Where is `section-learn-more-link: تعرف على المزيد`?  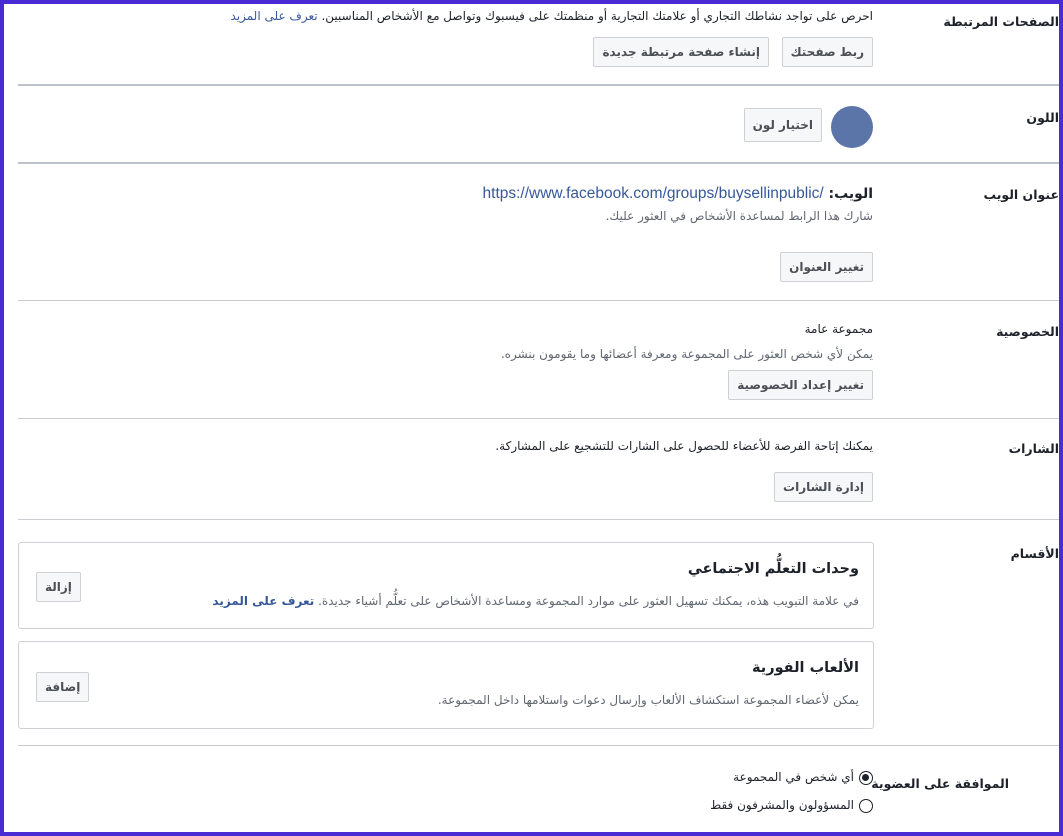 section-learn-more-link: تعرف على المزيد is located at coordinates (263, 601).